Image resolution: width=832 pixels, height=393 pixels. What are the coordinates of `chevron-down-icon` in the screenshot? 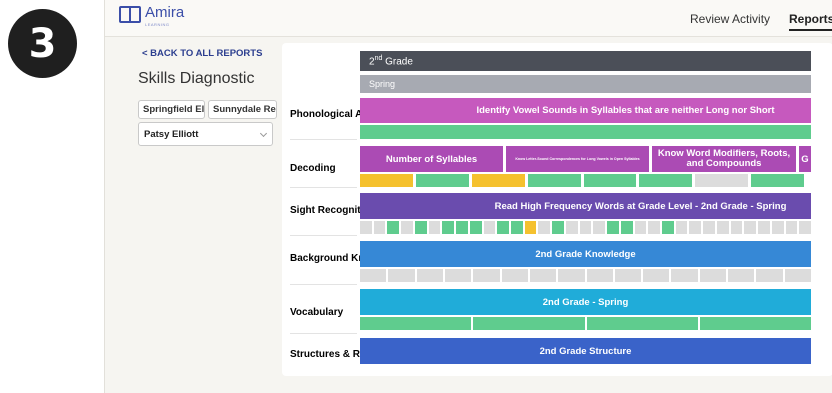 It's located at (263, 133).